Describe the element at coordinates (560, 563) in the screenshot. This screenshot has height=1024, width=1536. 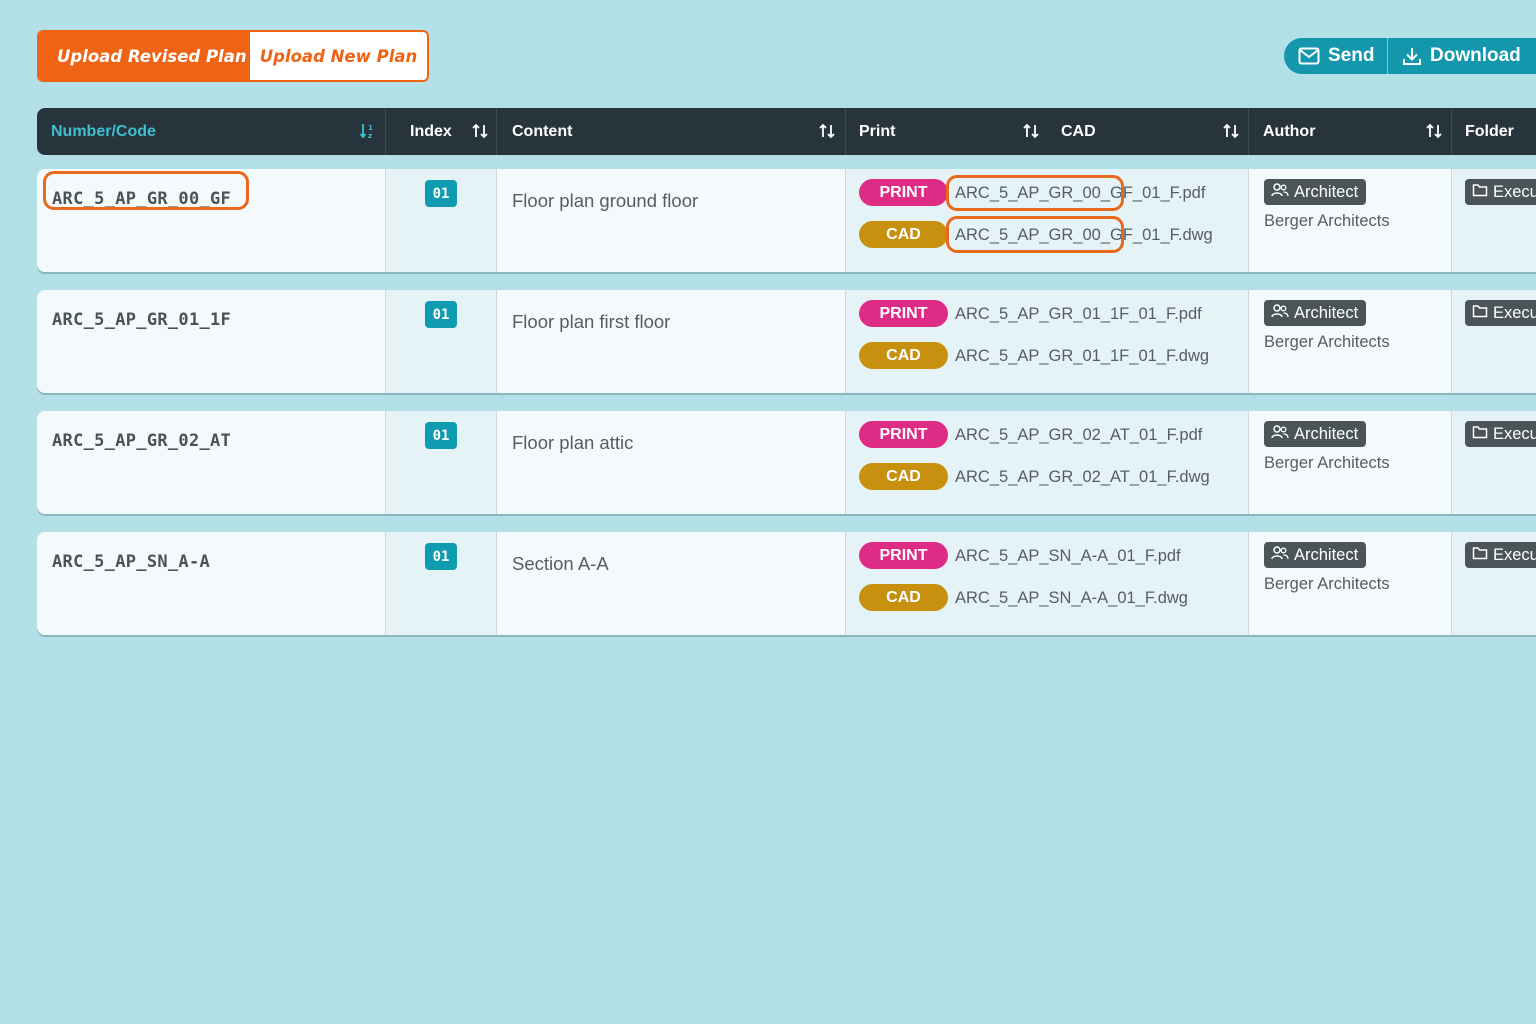
I see `content-text: Section A-A` at that location.